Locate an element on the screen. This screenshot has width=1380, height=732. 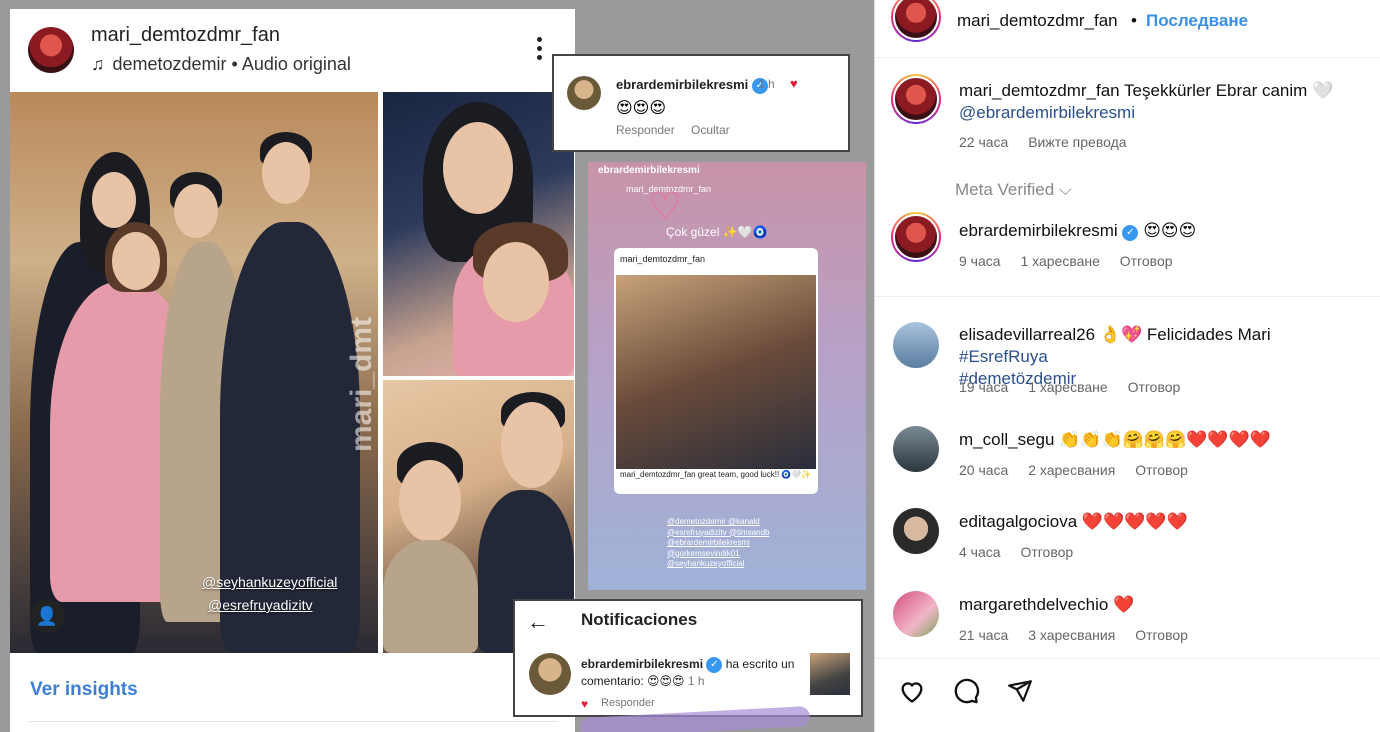
caption-mention: @ebrardemirbilekresmi is located at coordinates (1047, 112).